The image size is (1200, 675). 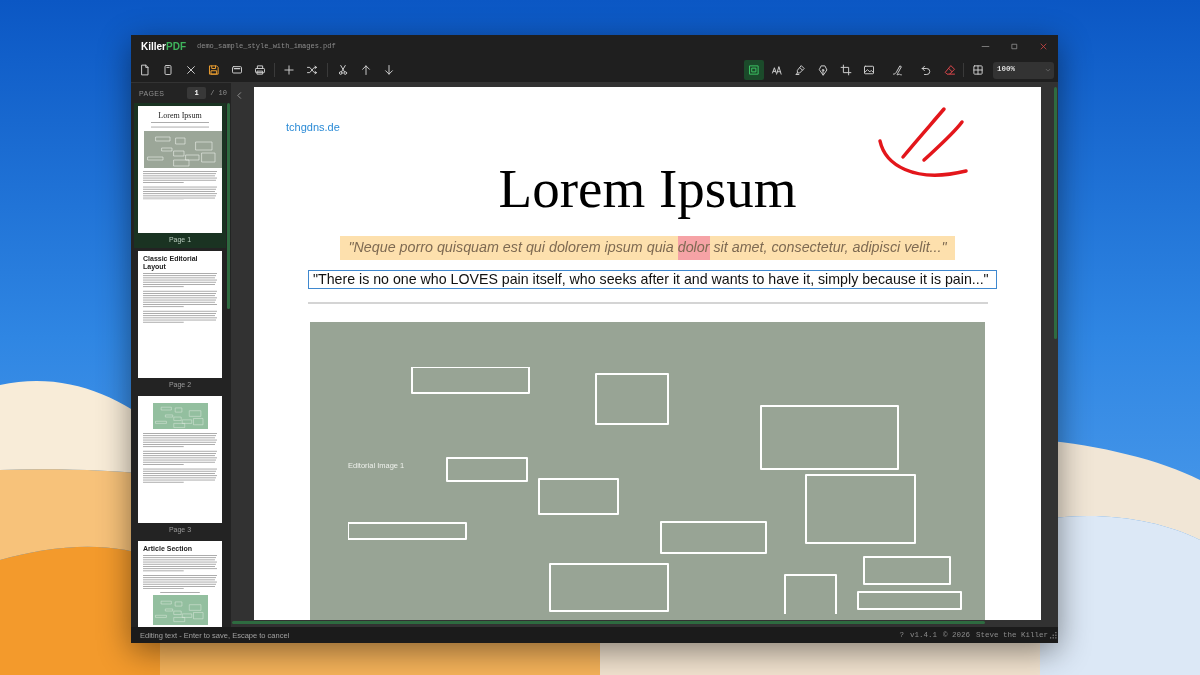 I want to click on highlighter-icon, so click(x=800, y=70).